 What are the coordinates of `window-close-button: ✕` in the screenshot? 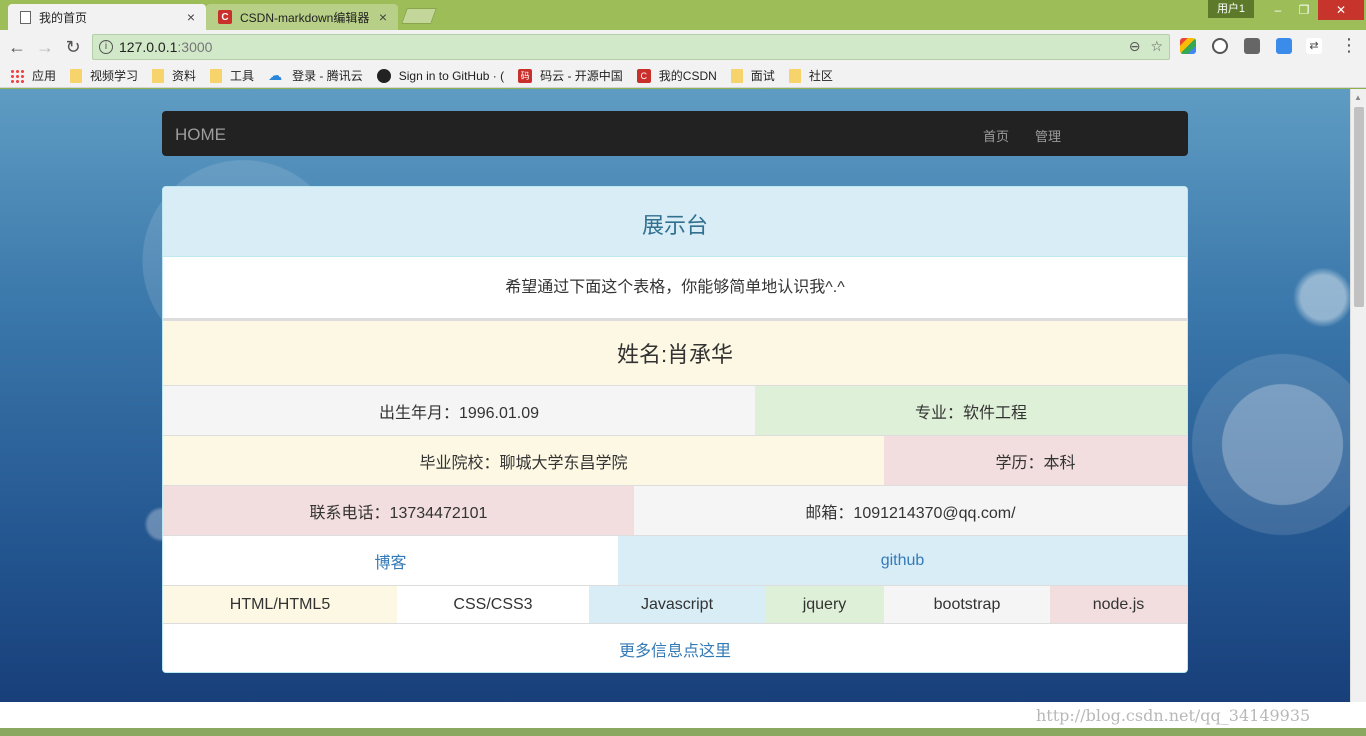 It's located at (1341, 10).